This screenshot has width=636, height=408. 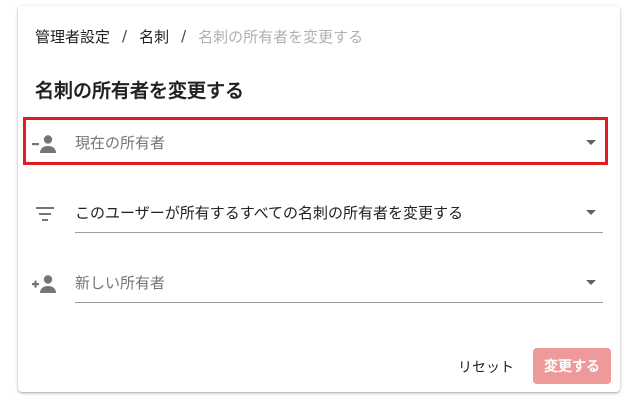 I want to click on new-owner-field: 新しい所有者, so click(x=317, y=287).